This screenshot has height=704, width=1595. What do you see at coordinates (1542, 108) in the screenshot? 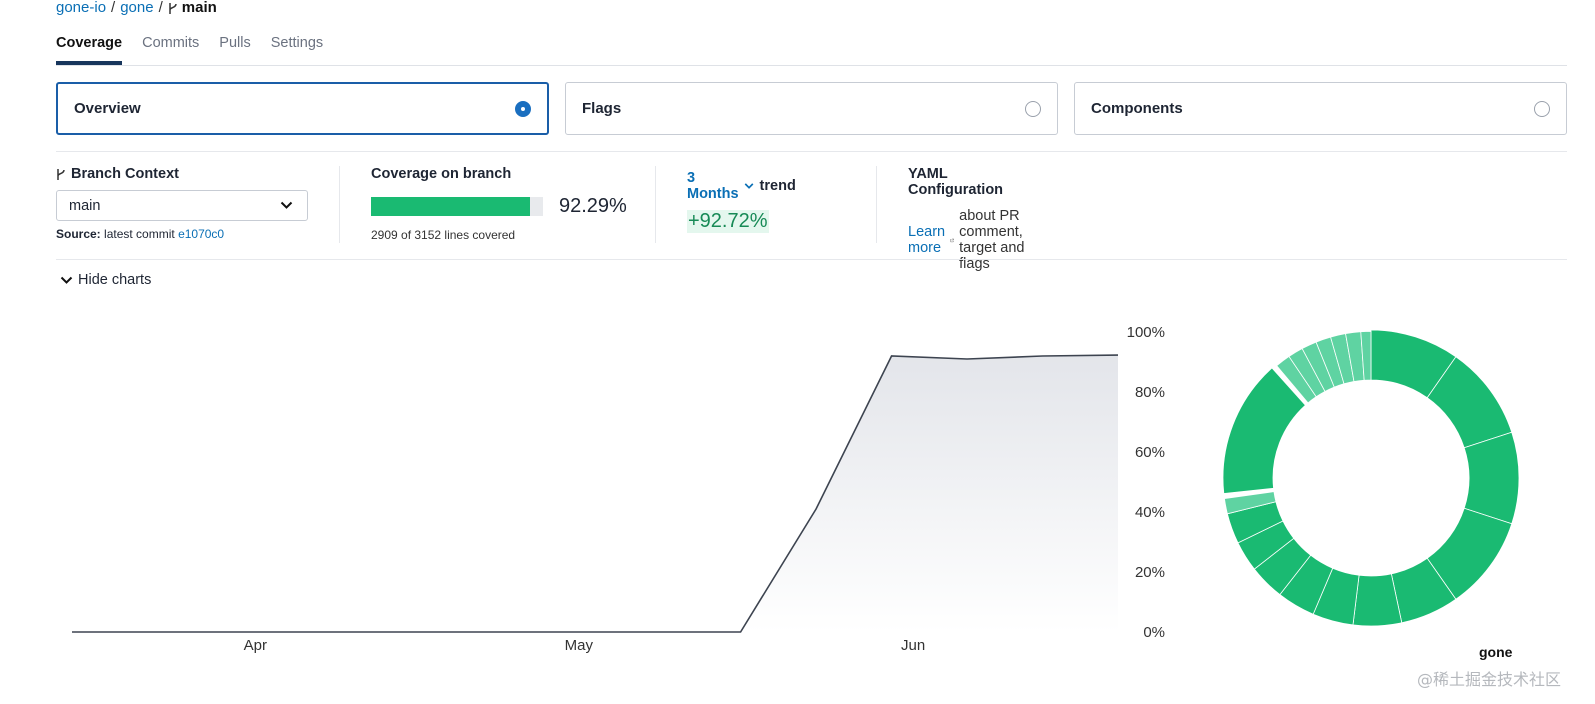
I see `components-radio` at bounding box center [1542, 108].